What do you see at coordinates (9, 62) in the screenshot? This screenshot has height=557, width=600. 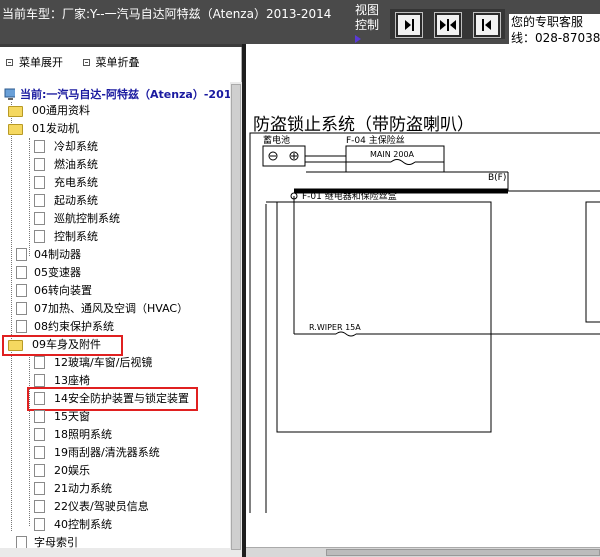 I see `expand-icon` at bounding box center [9, 62].